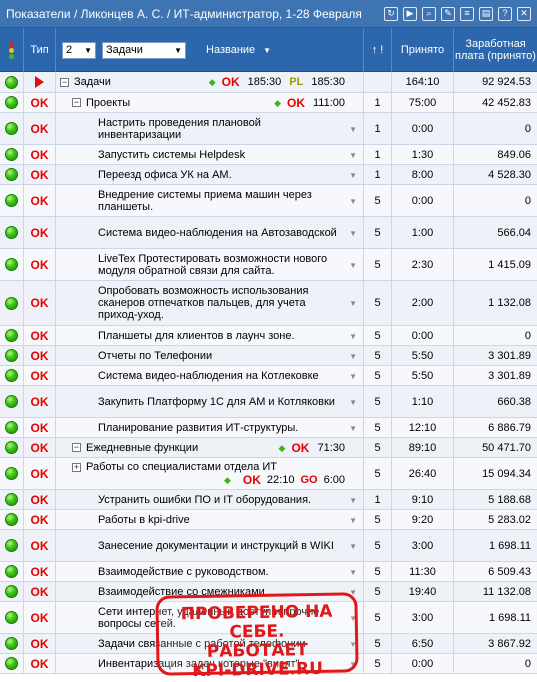  What do you see at coordinates (125, 520) in the screenshot?
I see `task-name: Работы в kpi-drive` at bounding box center [125, 520].